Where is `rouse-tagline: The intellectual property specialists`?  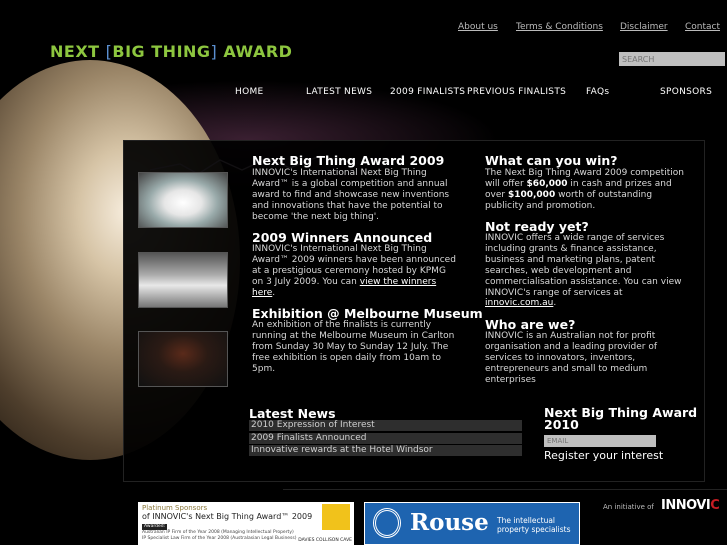 rouse-tagline: The intellectual property specialists is located at coordinates (534, 525).